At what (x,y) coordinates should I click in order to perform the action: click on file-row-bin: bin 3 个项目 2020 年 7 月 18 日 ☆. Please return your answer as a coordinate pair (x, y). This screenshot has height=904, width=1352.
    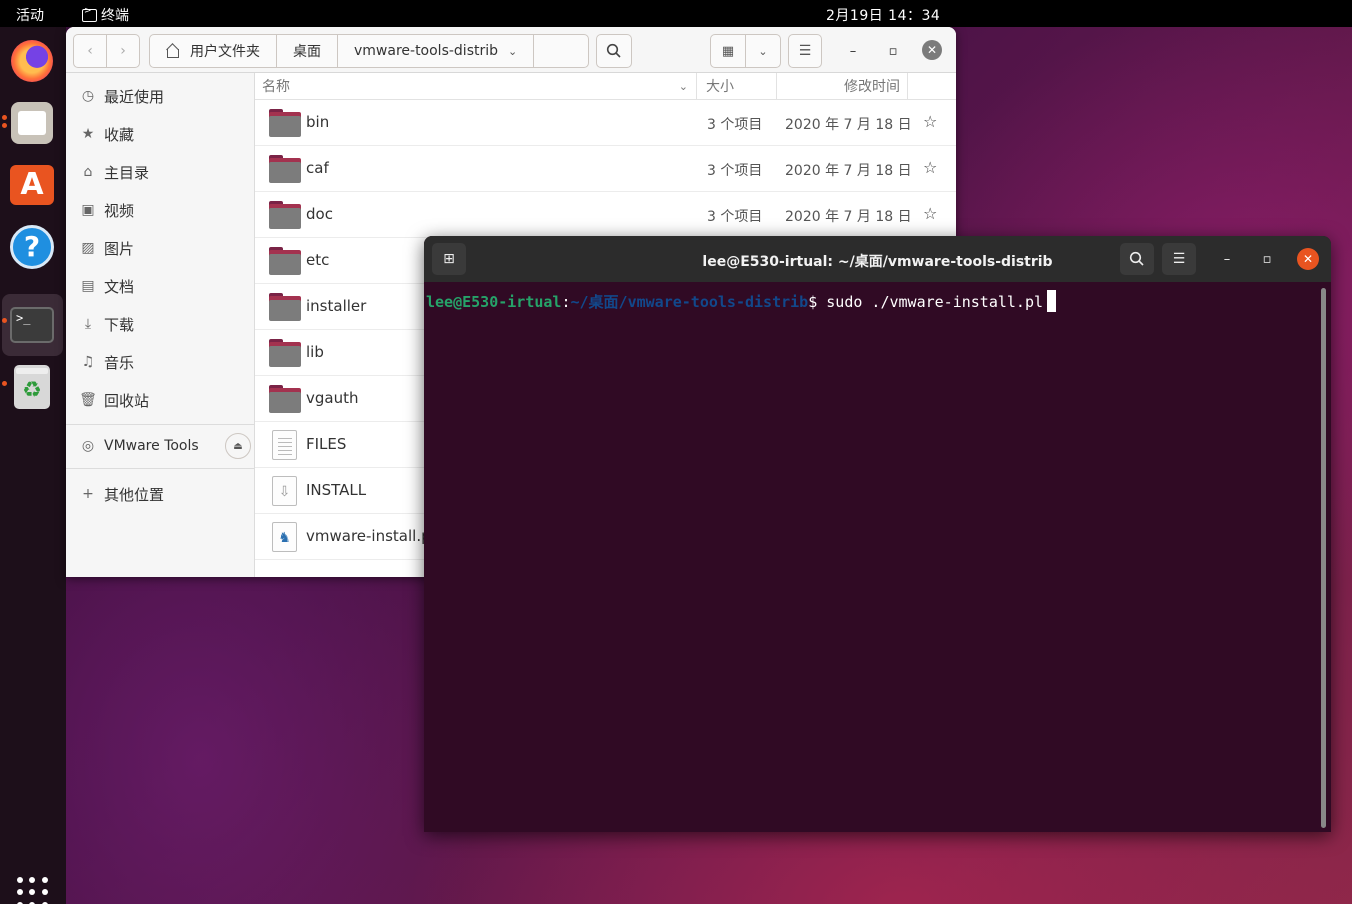
    Looking at the image, I should click on (605, 123).